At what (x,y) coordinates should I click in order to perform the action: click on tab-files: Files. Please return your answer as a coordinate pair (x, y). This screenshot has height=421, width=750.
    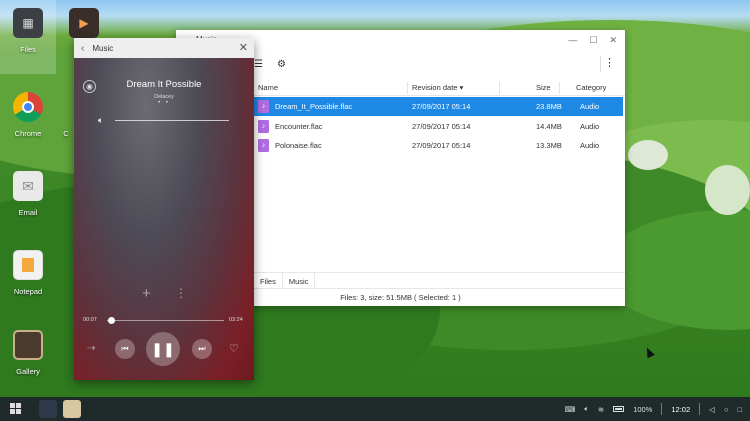
    Looking at the image, I should click on (268, 280).